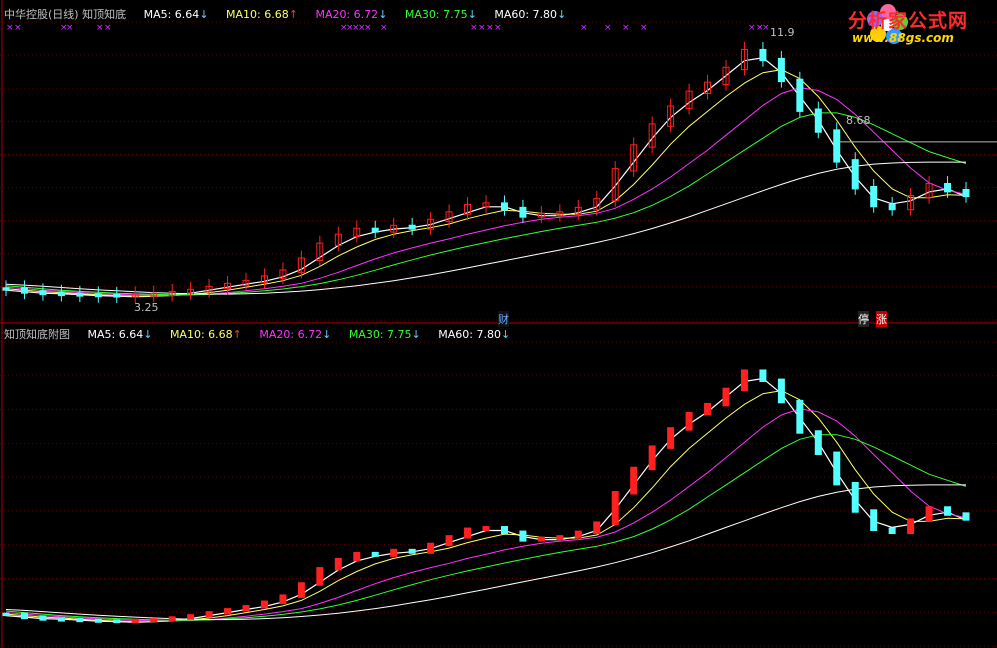 The width and height of the screenshot is (997, 648). Describe the element at coordinates (903, 38) in the screenshot. I see `logo-url: www.88gs.com` at that location.